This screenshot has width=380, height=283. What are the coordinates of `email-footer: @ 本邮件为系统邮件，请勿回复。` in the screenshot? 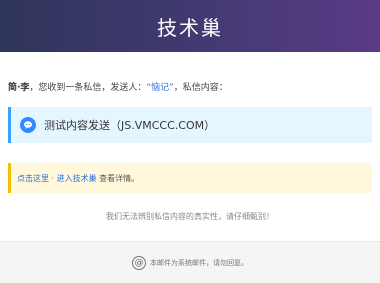 It's located at (190, 262).